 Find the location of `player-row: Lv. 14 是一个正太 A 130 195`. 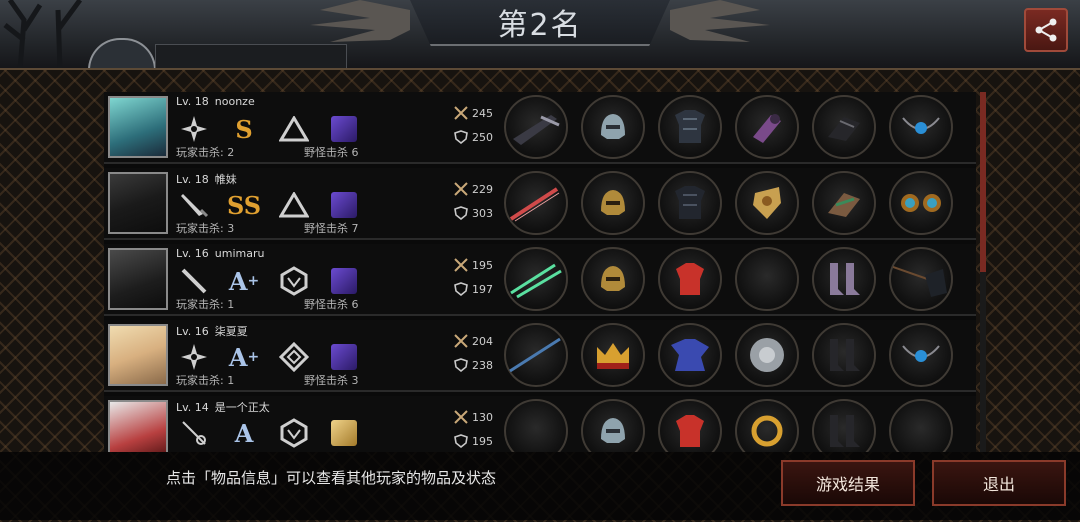

player-row: Lv. 14 是一个正太 A 130 195 is located at coordinates (540, 424).